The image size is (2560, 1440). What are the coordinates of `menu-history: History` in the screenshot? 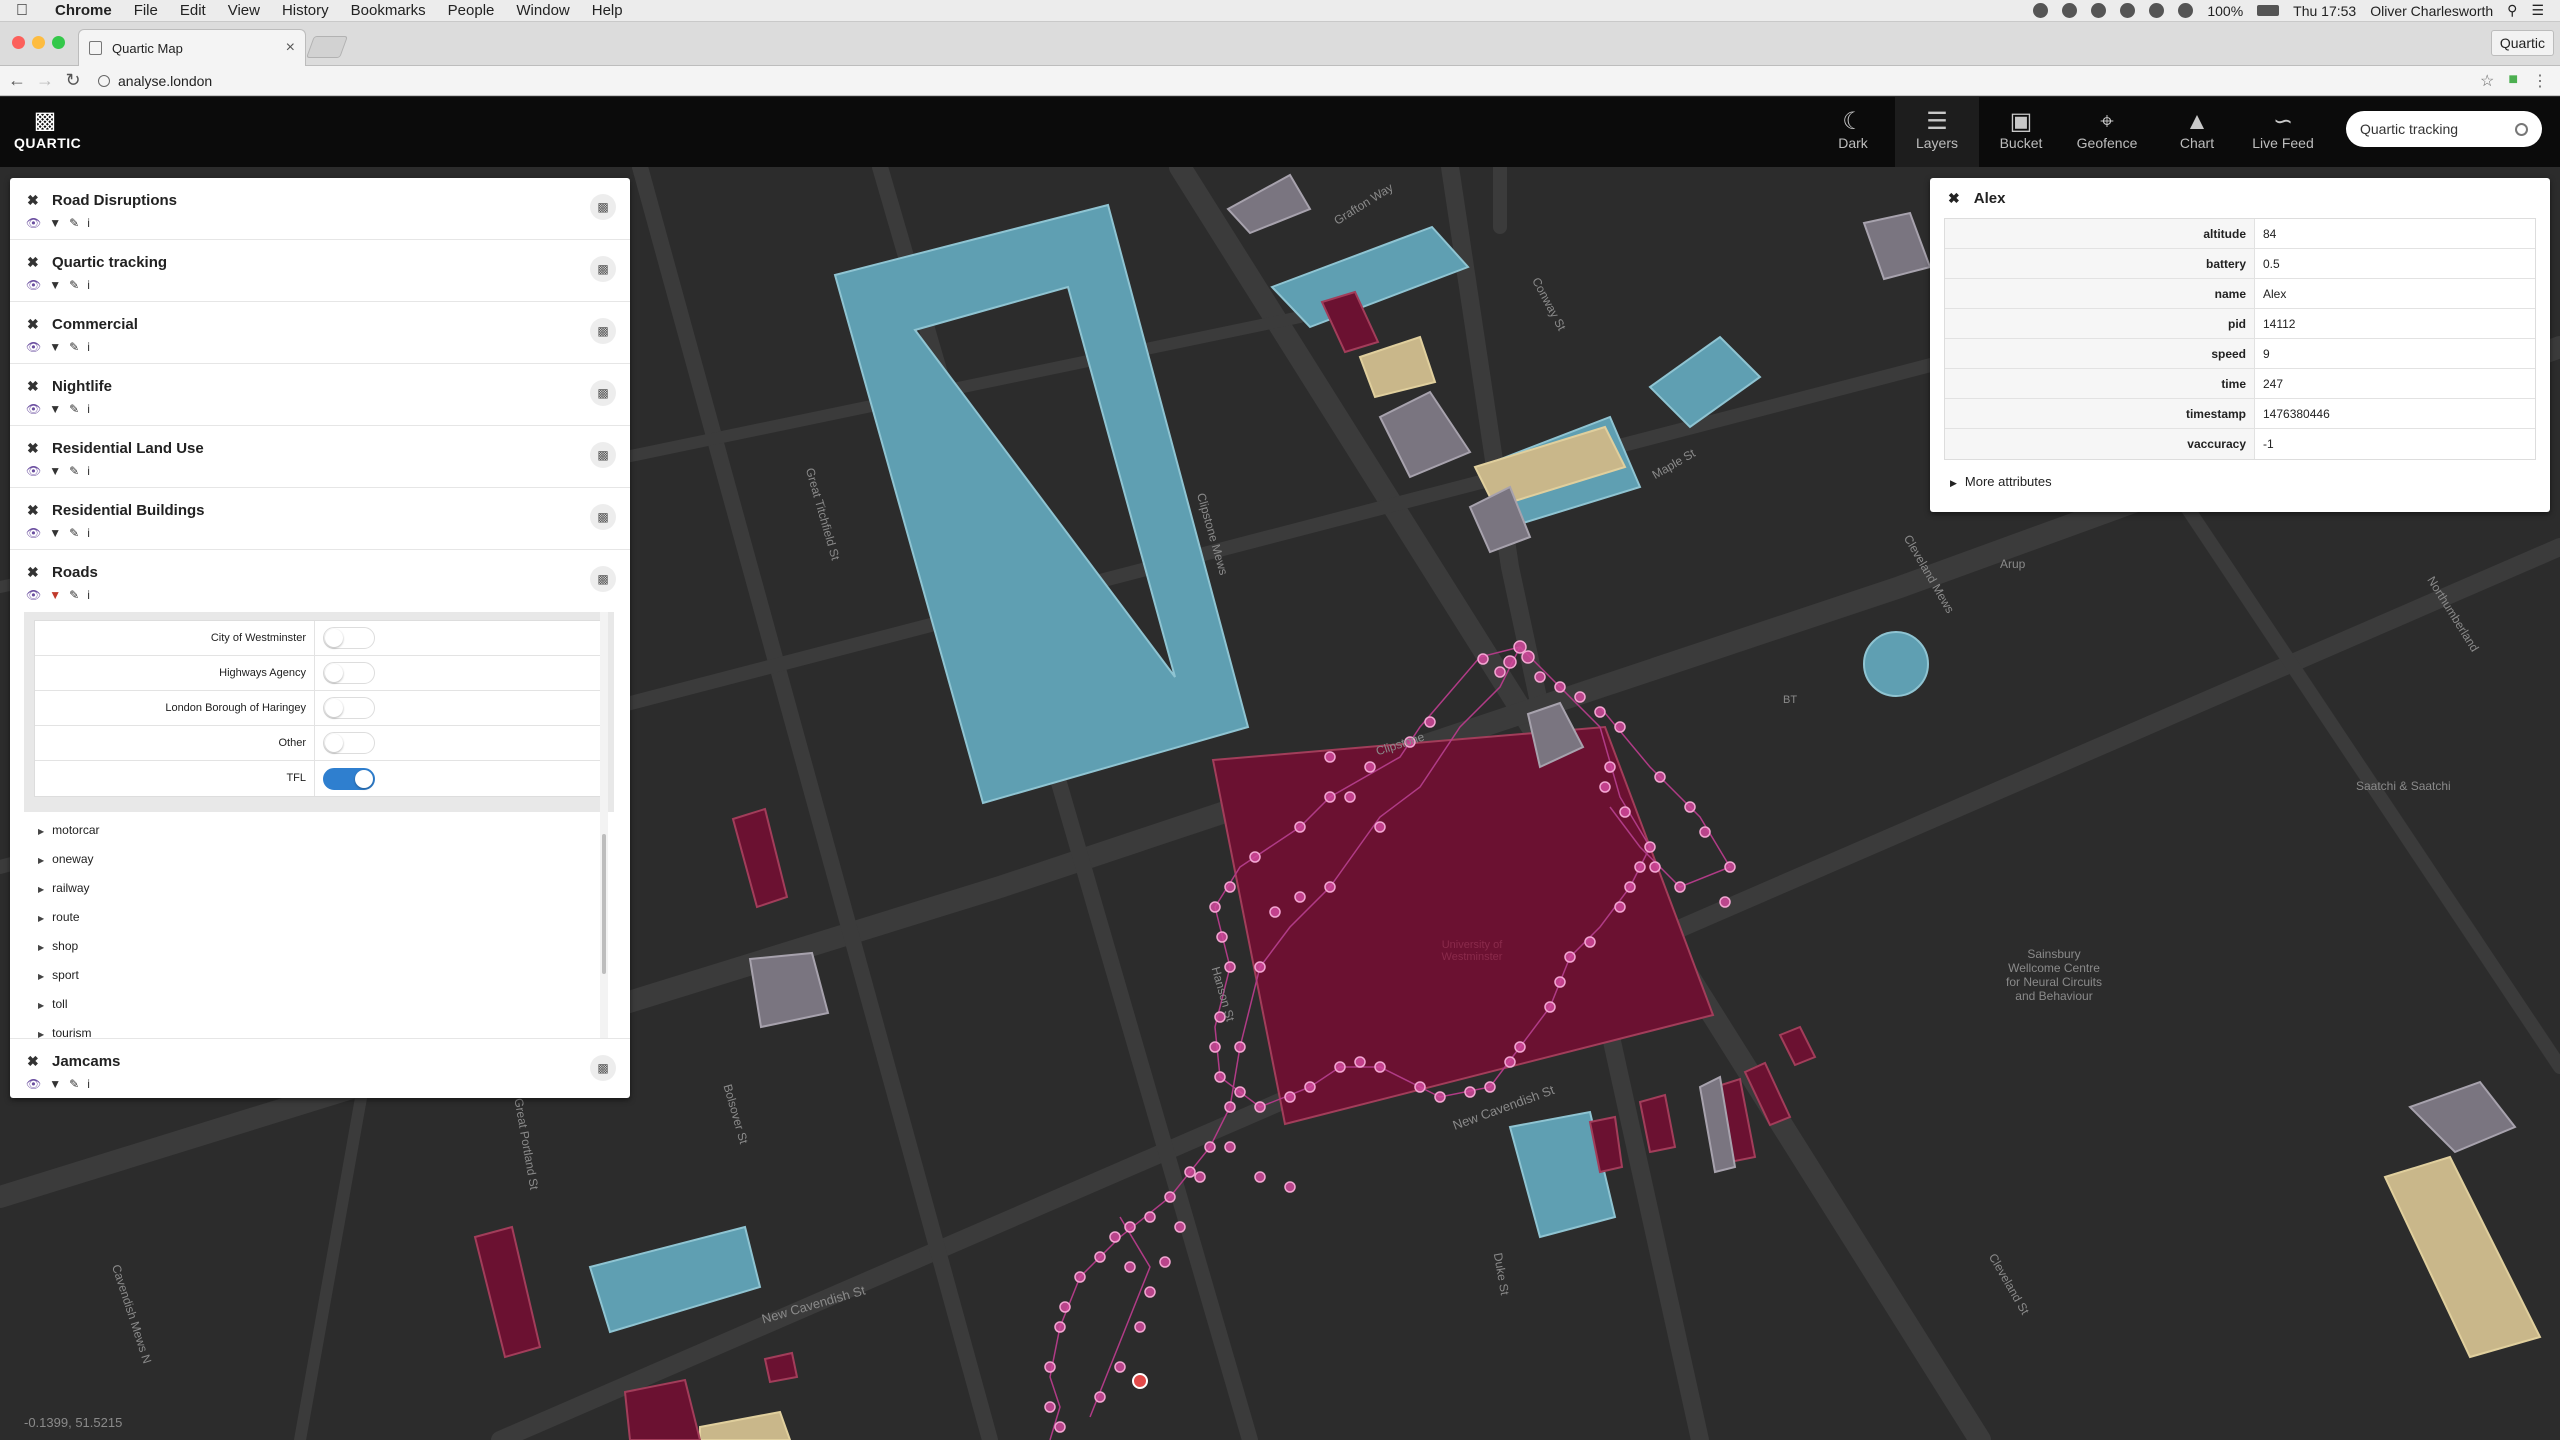 It's located at (305, 10).